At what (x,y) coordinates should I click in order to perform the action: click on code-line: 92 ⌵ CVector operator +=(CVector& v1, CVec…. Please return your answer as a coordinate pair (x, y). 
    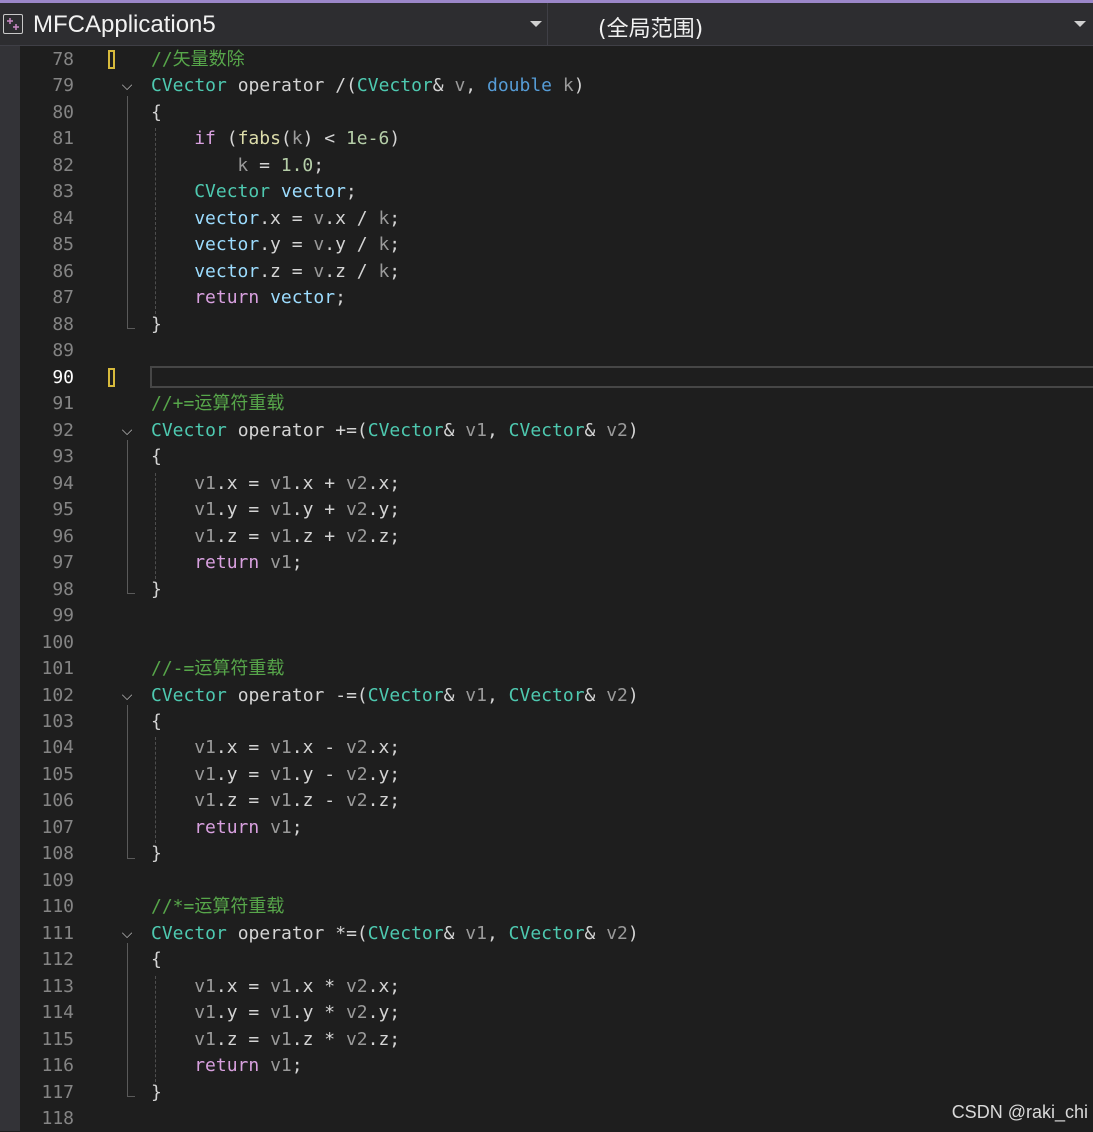
    Looking at the image, I should click on (556, 431).